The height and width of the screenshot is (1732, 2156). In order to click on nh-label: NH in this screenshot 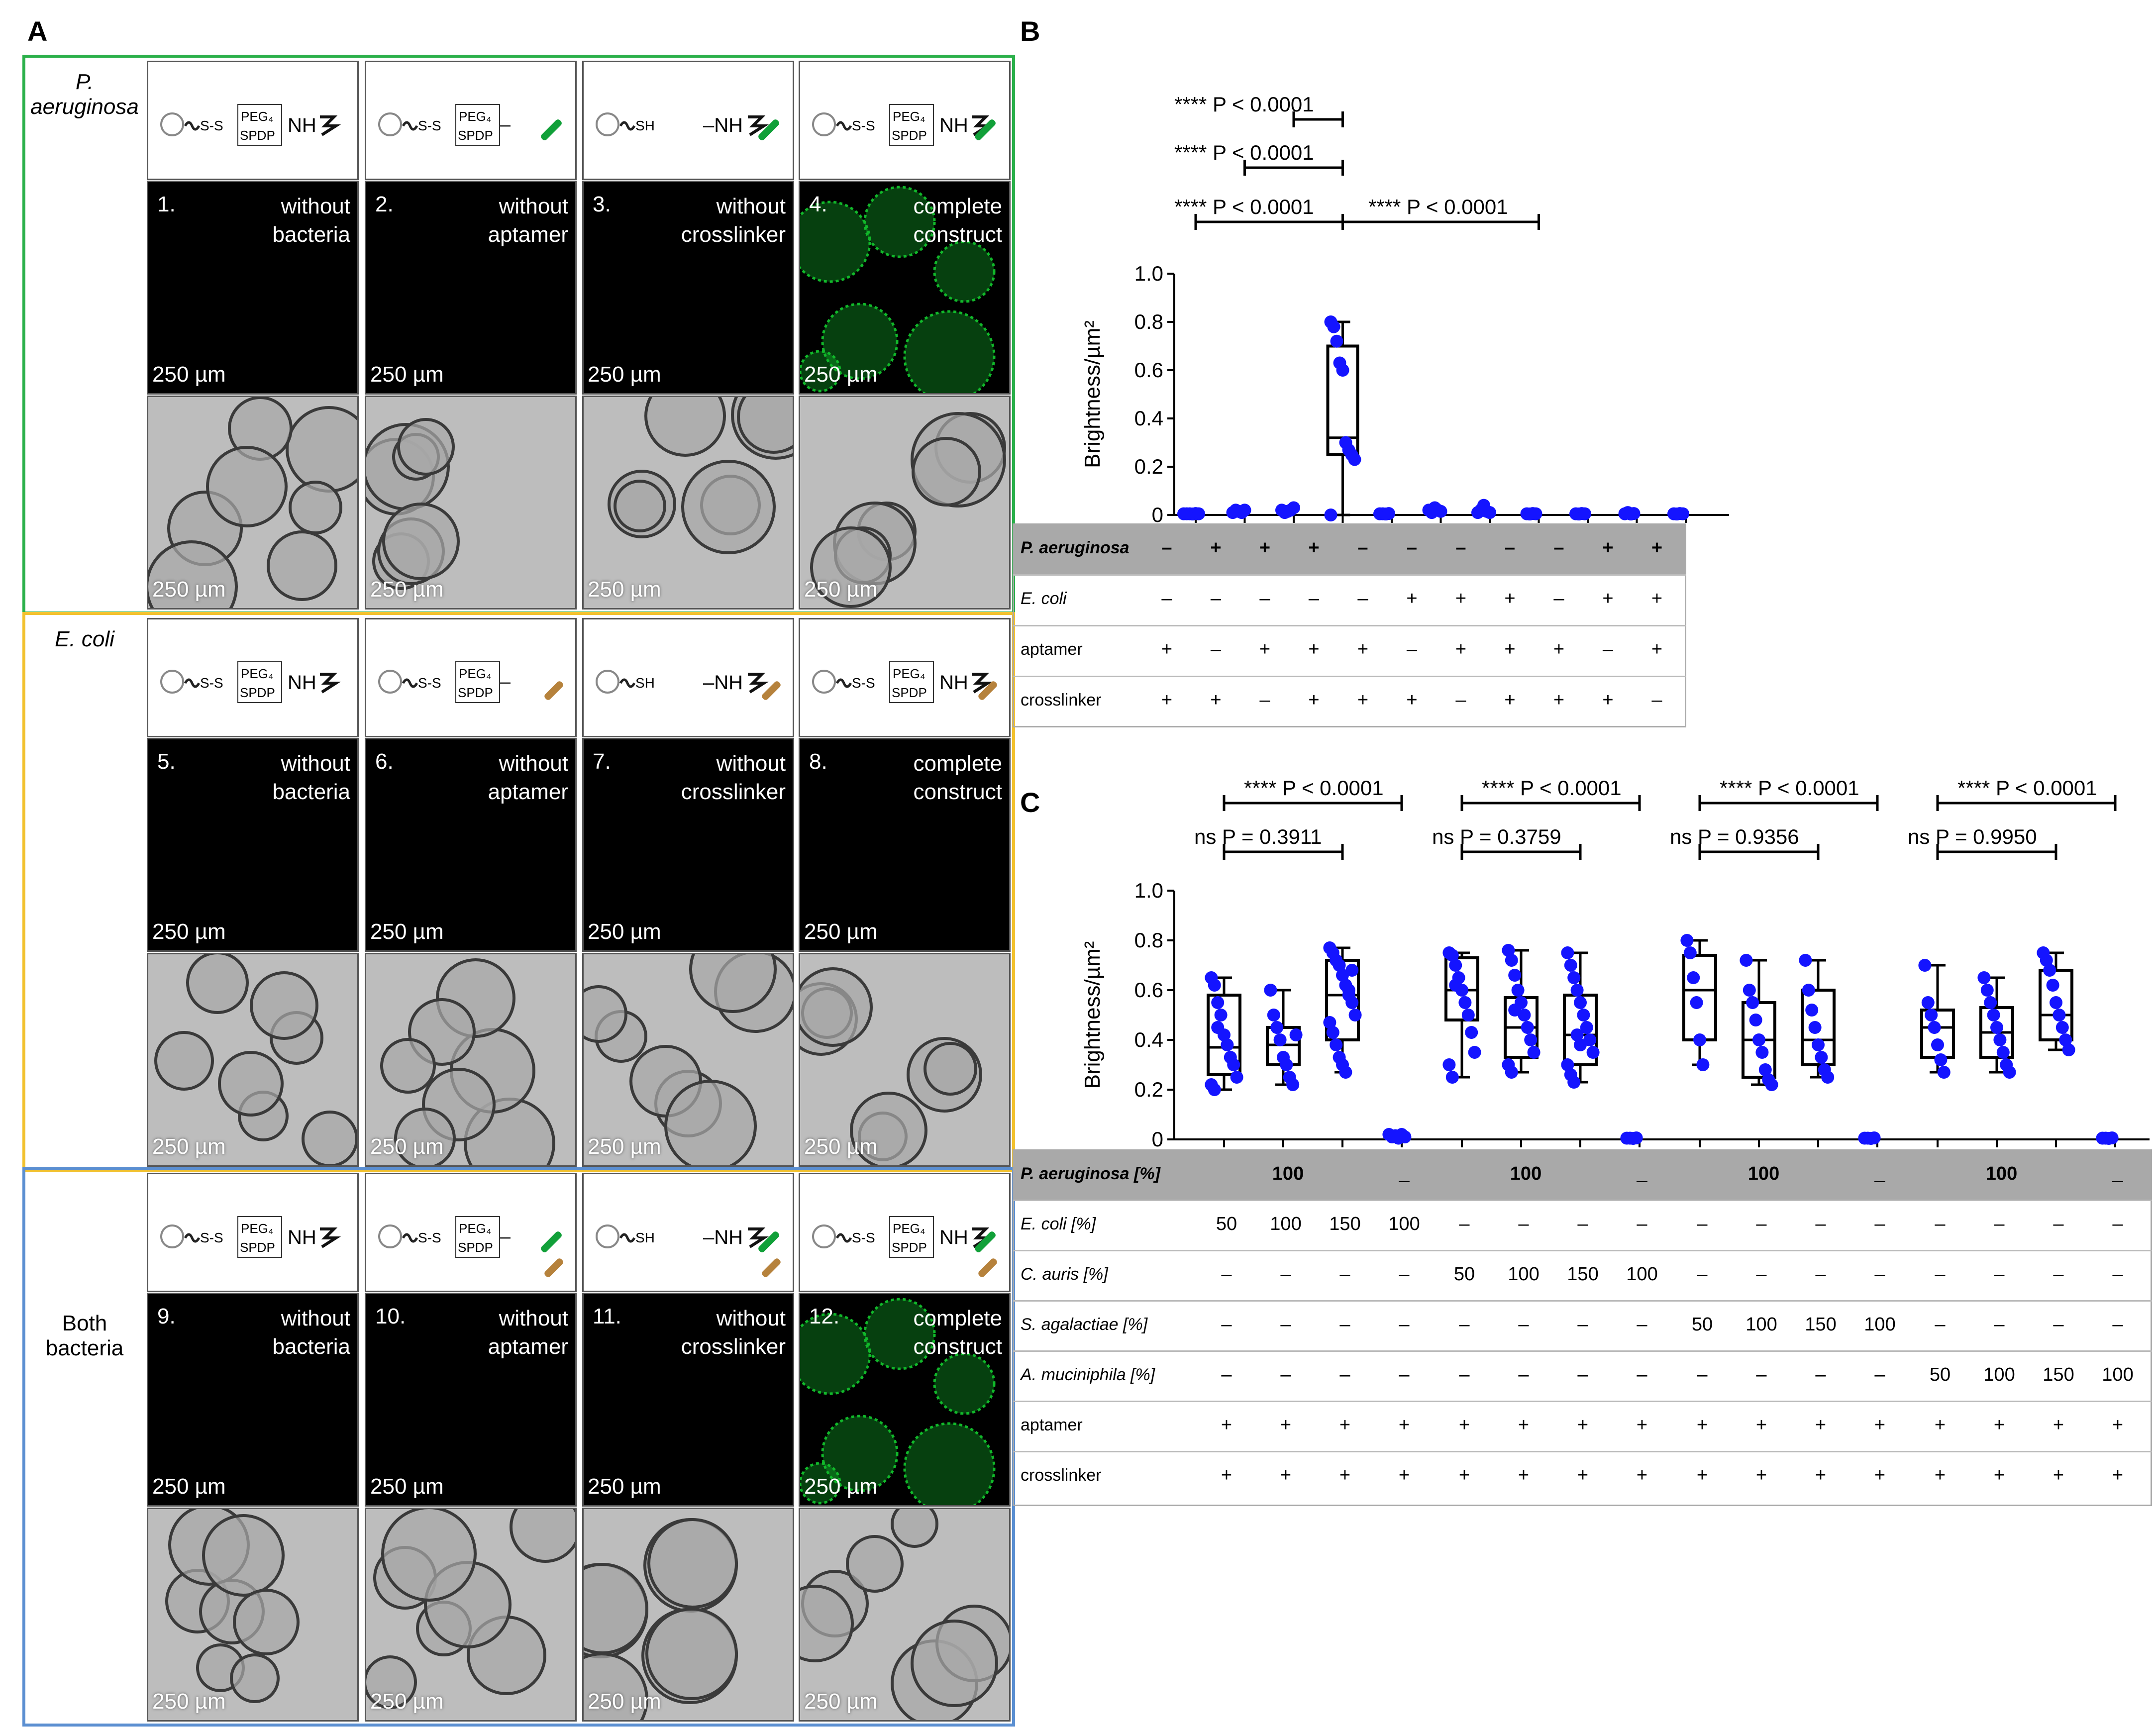, I will do `click(953, 683)`.